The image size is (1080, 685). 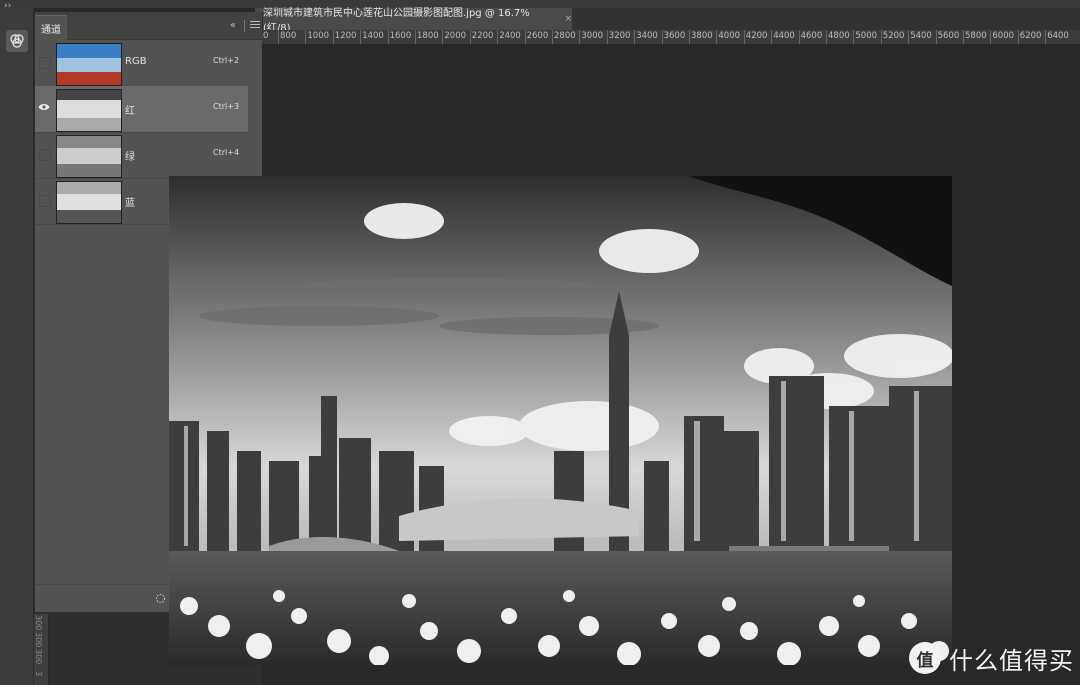 I want to click on ruler-tick-label: 5600, so click(x=948, y=36).